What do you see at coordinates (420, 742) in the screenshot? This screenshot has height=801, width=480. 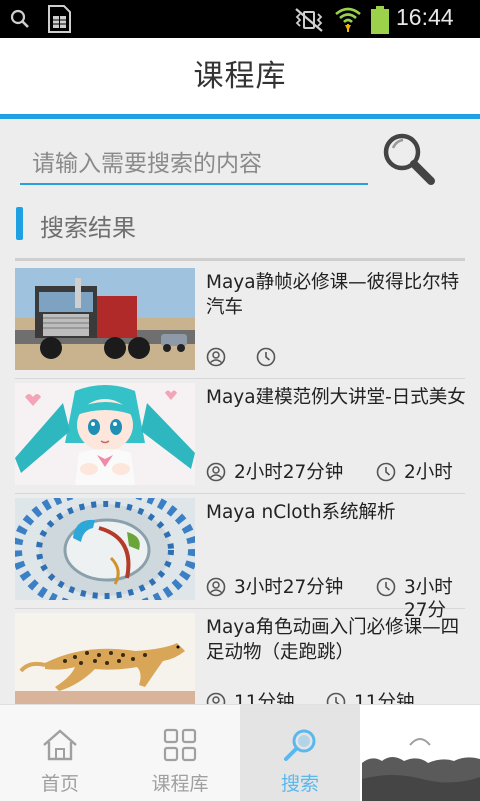 I see `chevron-up-icon` at bounding box center [420, 742].